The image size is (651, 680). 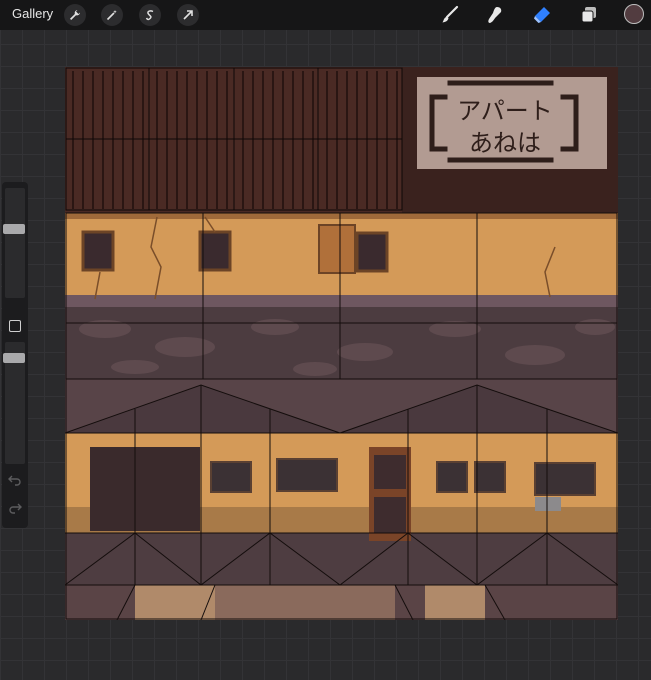 I want to click on adjustments-button, so click(x=112, y=15).